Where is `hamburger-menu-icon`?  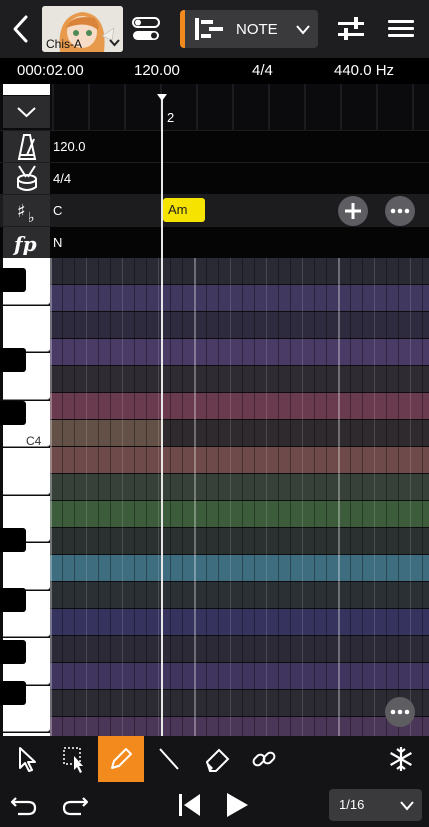
hamburger-menu-icon is located at coordinates (401, 29).